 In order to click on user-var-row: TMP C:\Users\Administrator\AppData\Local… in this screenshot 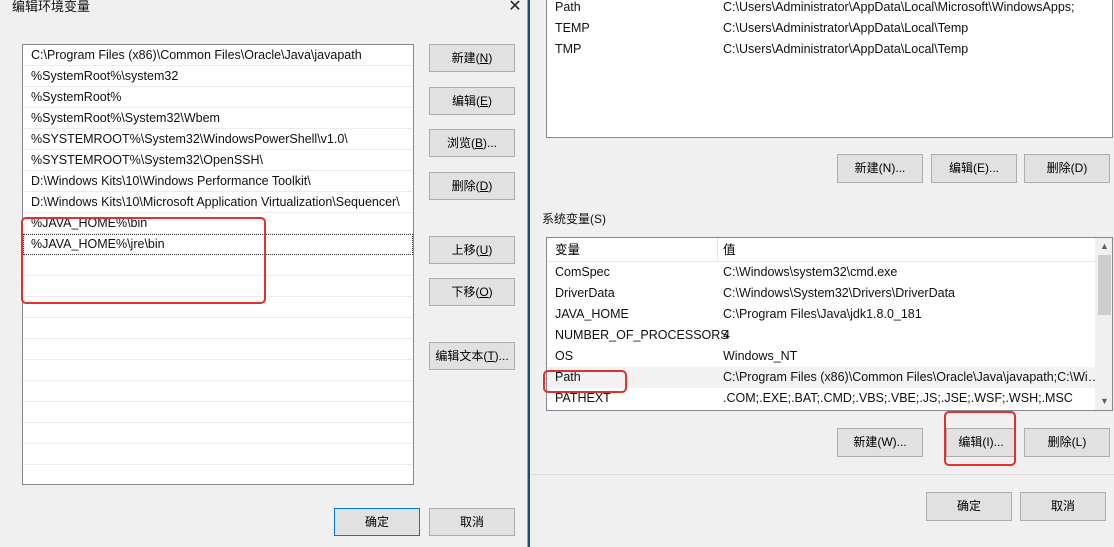, I will do `click(829, 49)`.